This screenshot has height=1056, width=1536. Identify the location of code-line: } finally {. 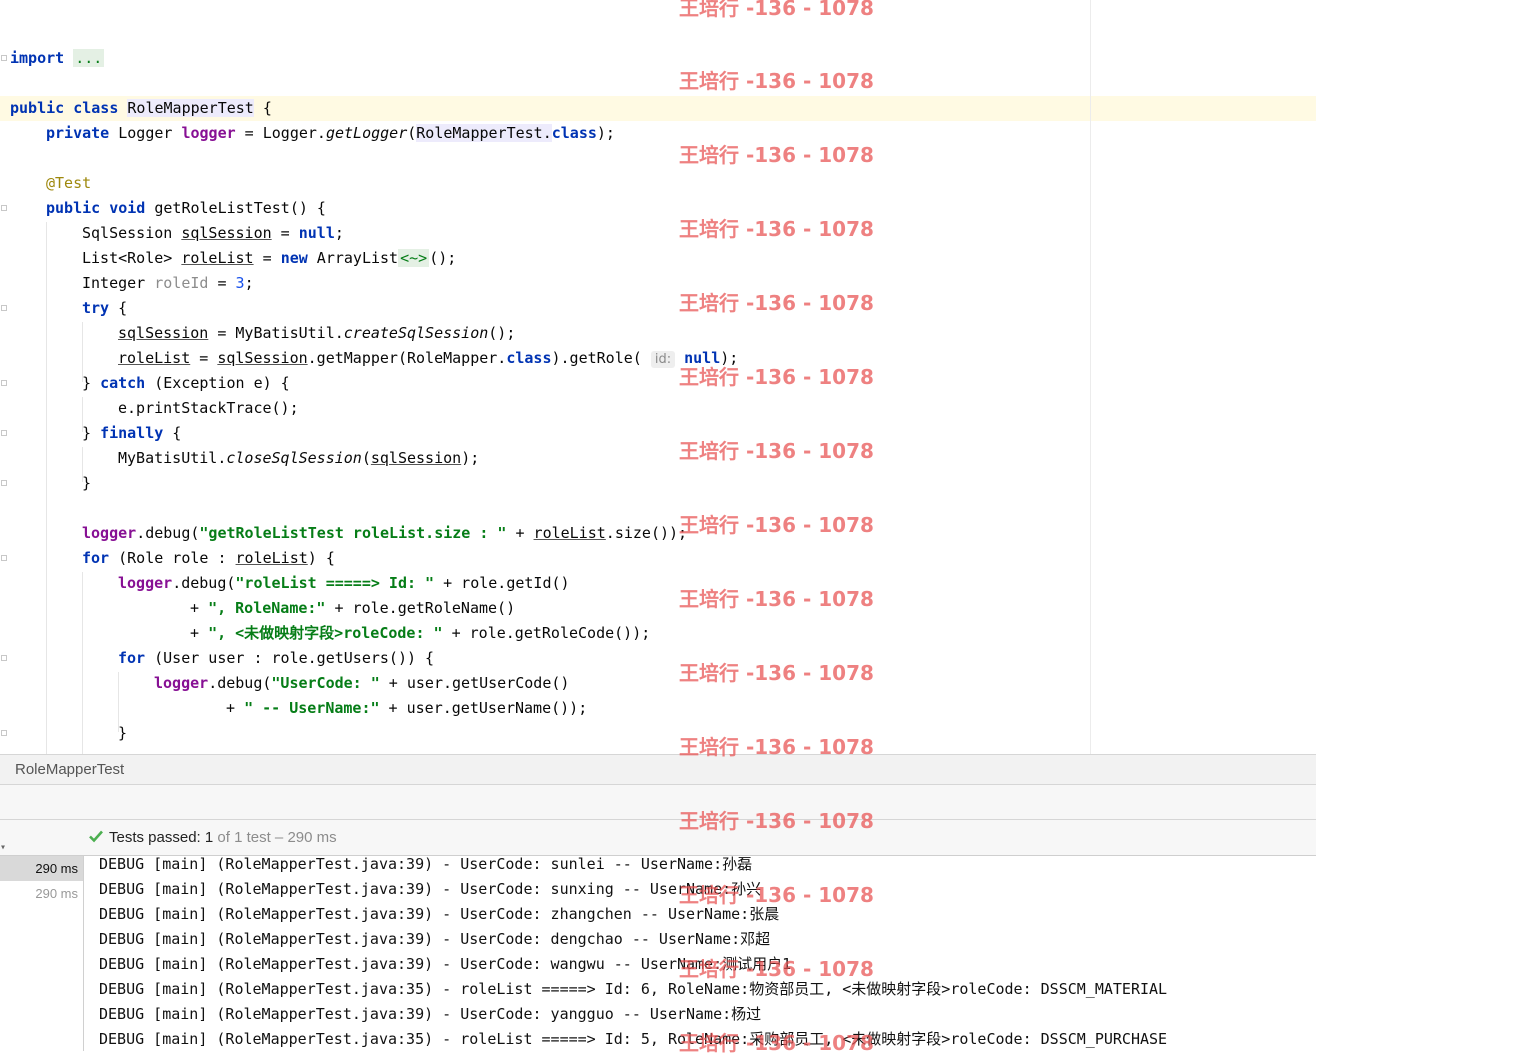
(131, 433).